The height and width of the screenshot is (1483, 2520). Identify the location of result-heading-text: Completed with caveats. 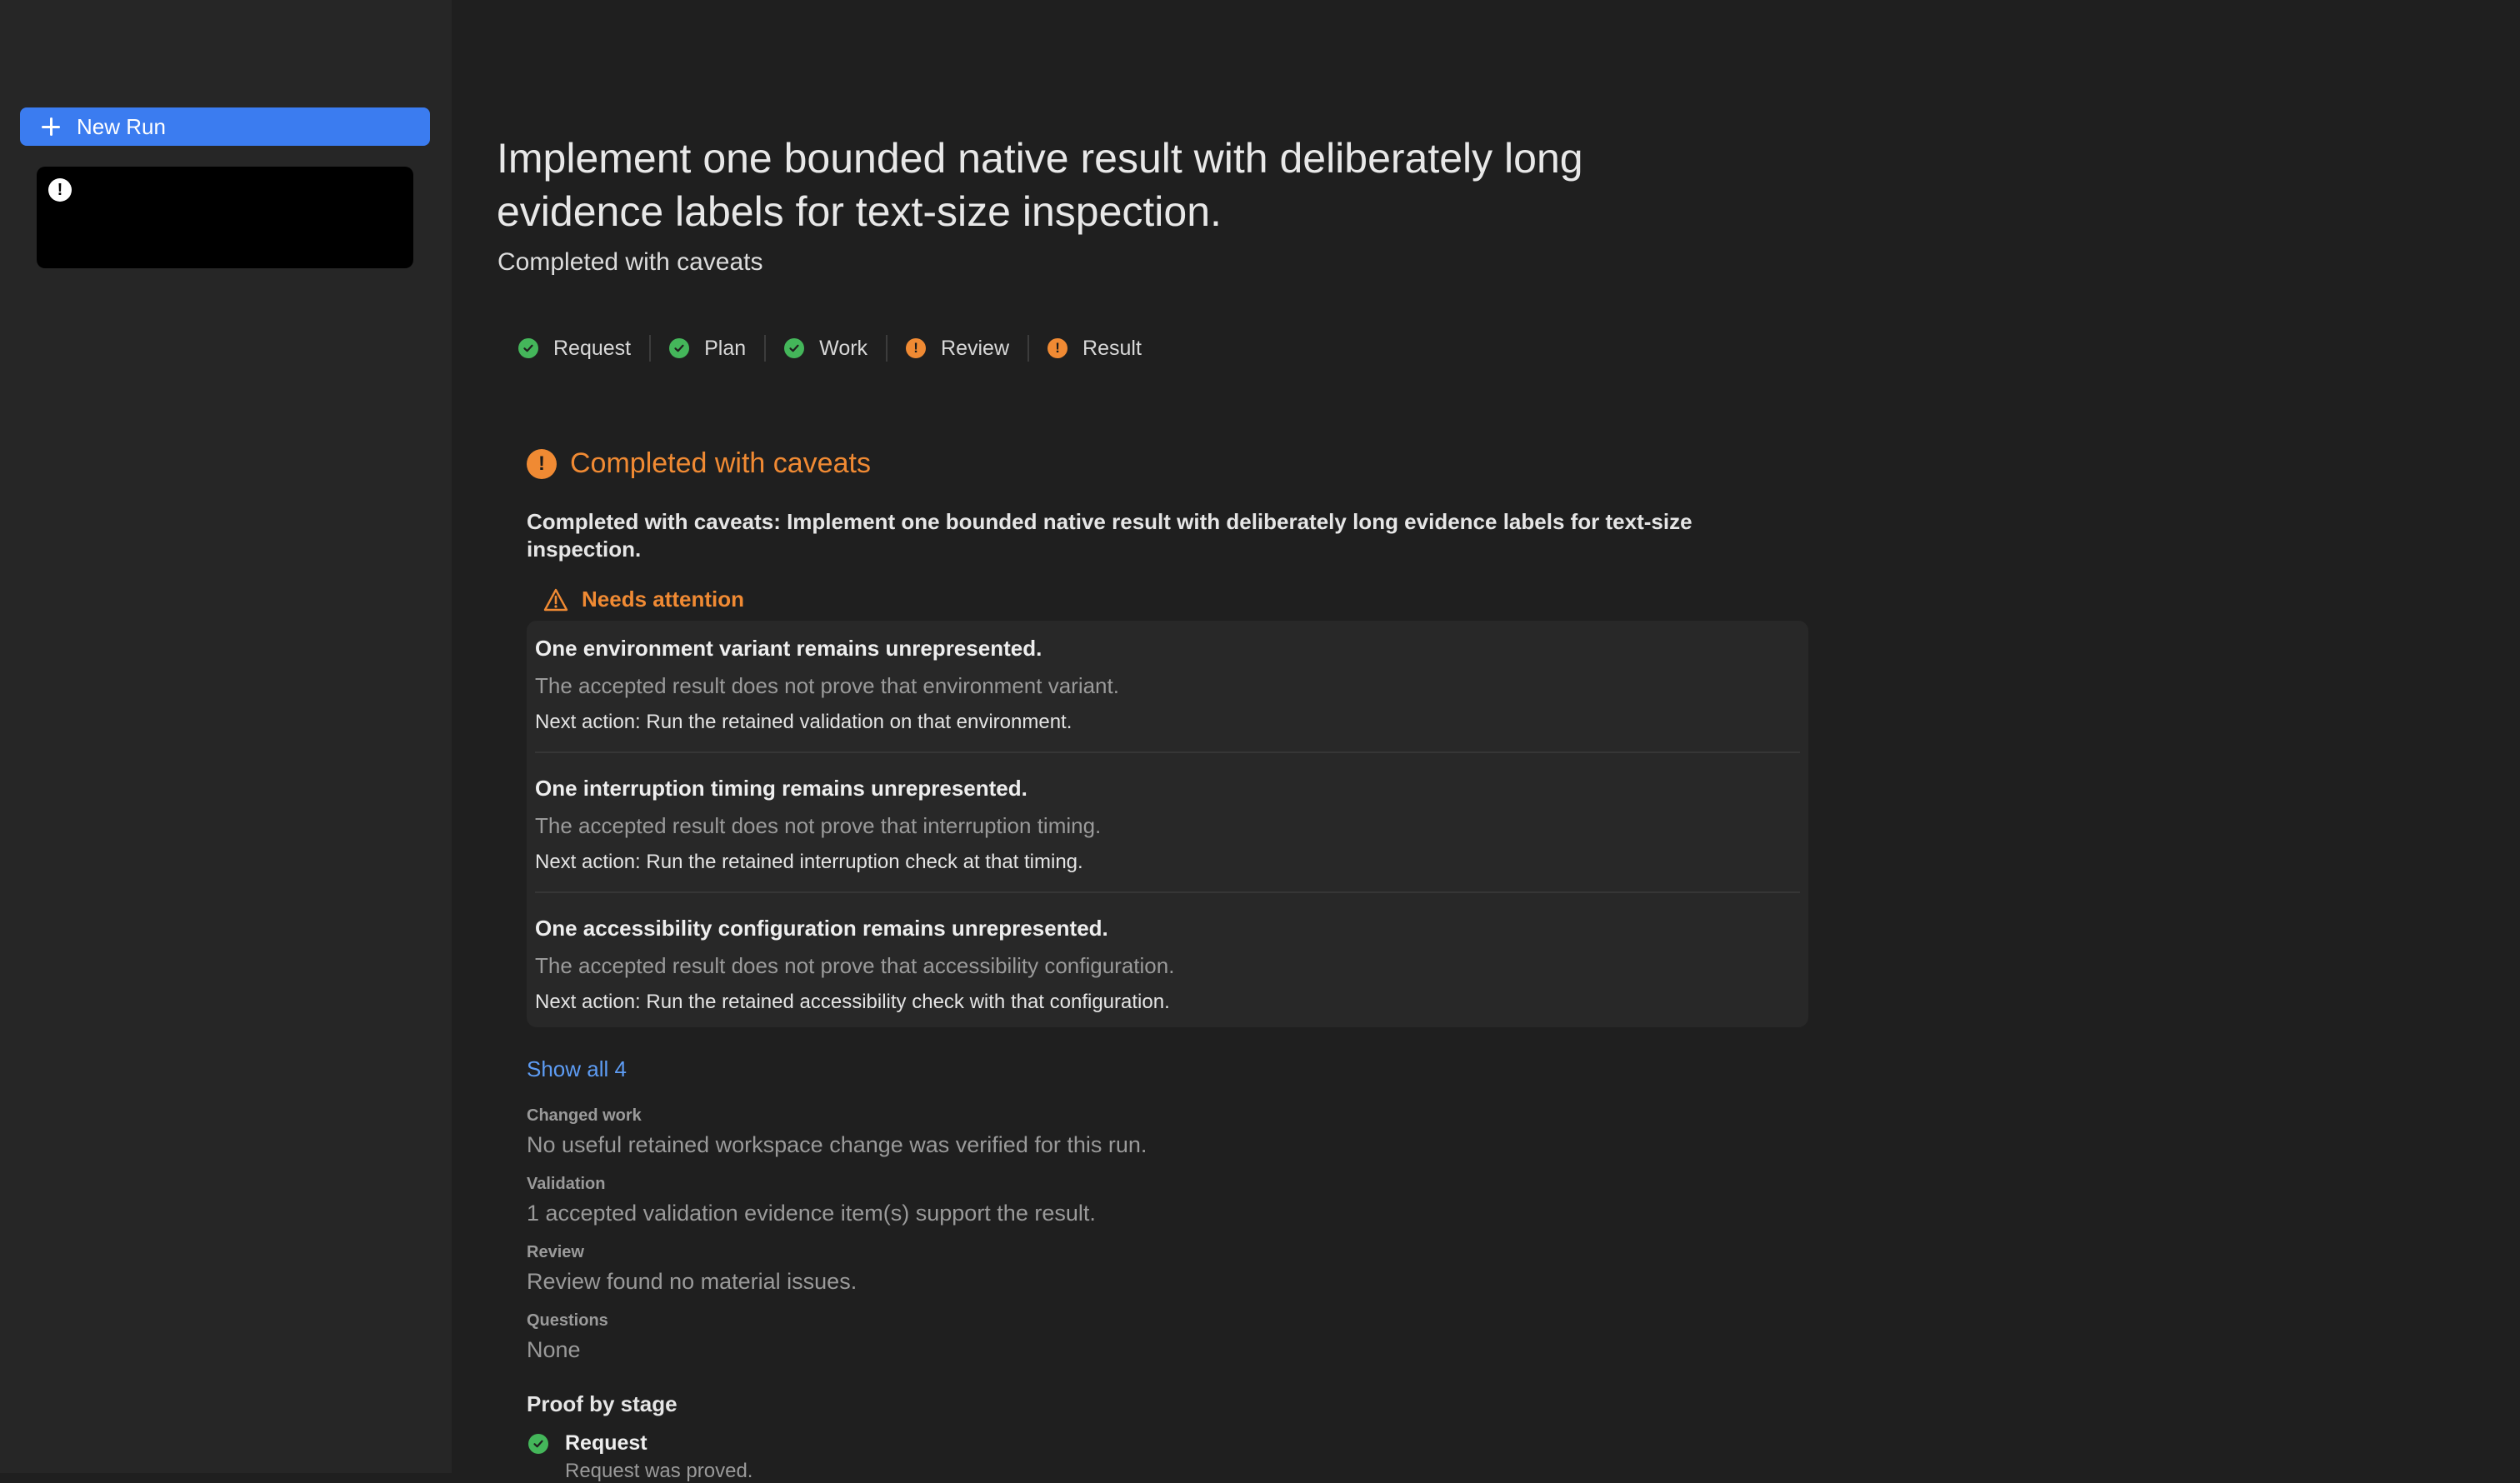
(720, 463).